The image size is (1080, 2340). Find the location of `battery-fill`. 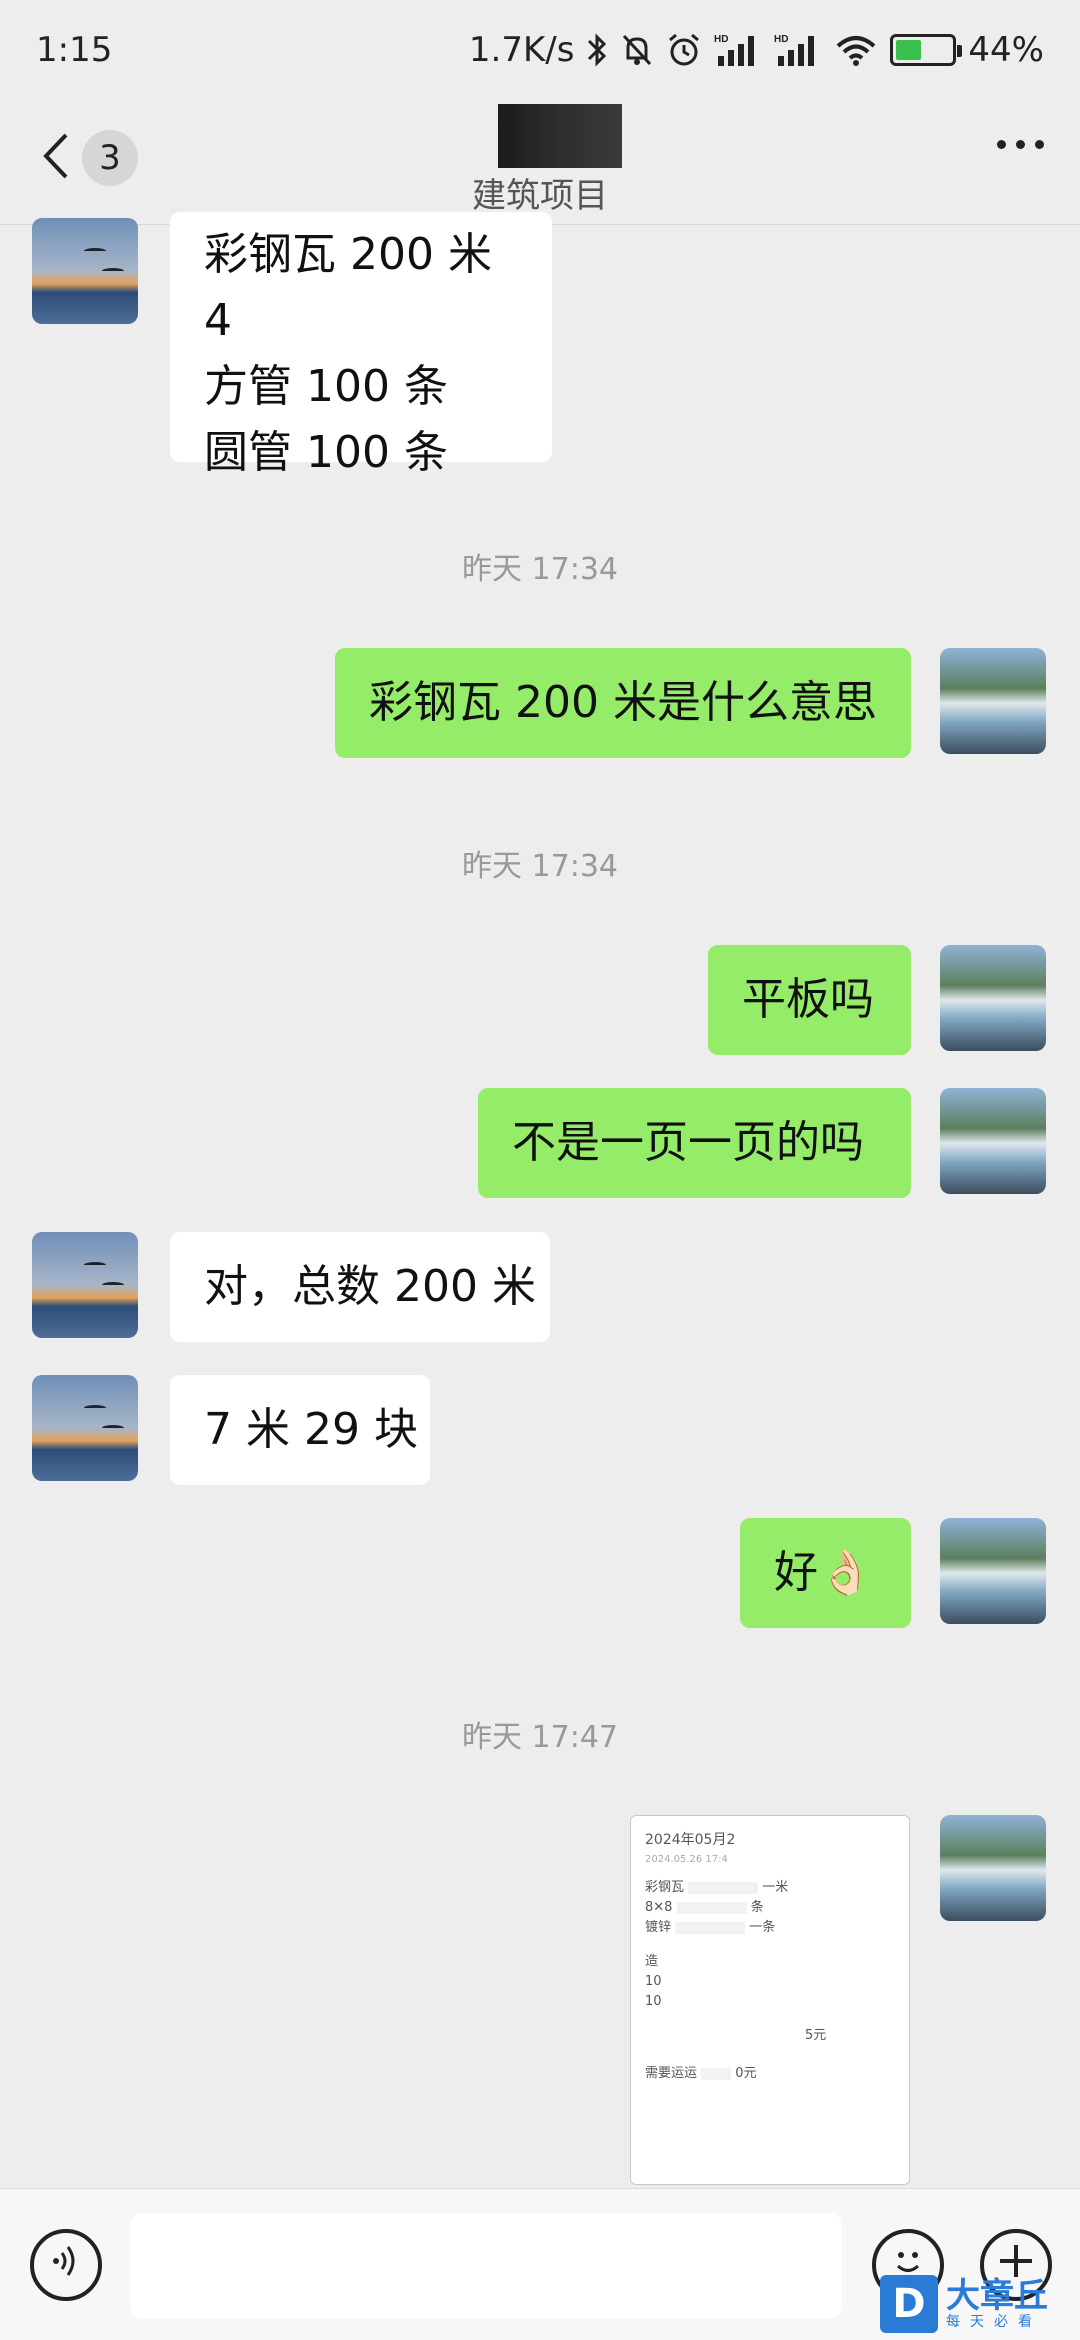

battery-fill is located at coordinates (909, 50).